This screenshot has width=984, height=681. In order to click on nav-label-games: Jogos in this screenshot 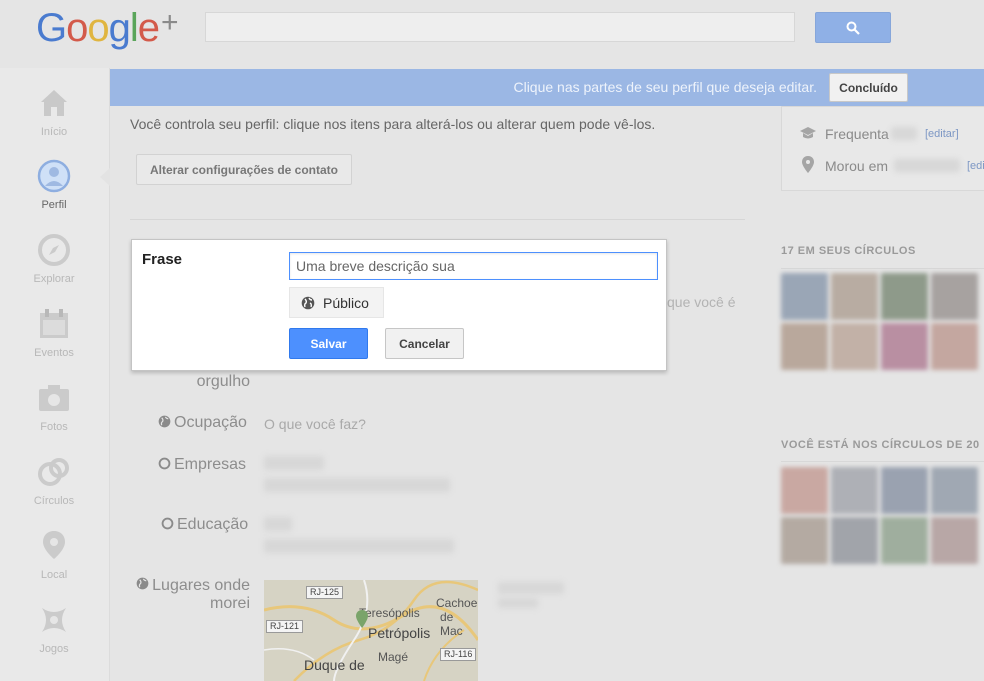, I will do `click(54, 649)`.